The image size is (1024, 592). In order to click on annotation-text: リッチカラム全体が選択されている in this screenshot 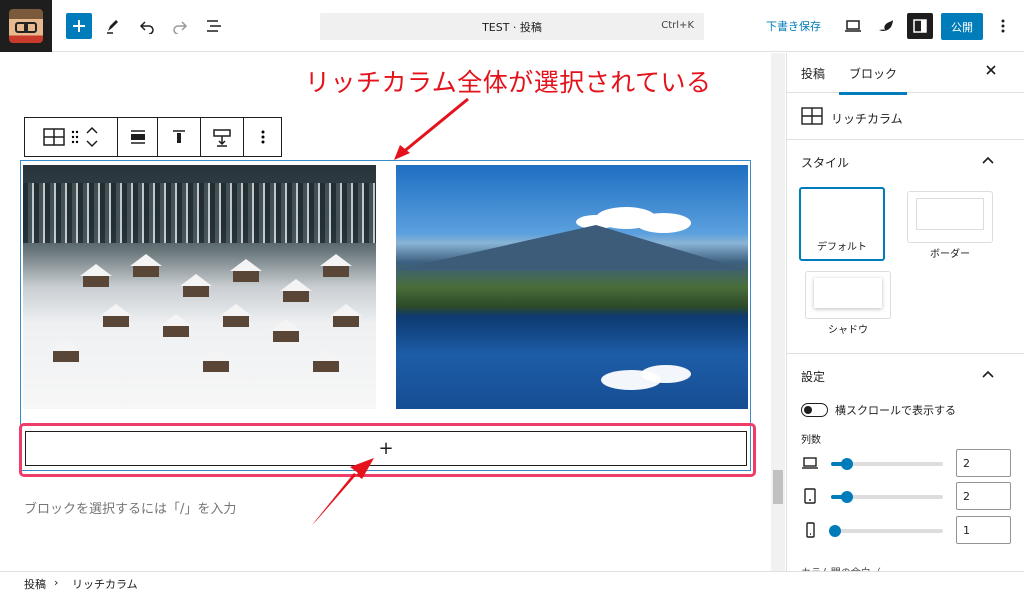, I will do `click(508, 82)`.